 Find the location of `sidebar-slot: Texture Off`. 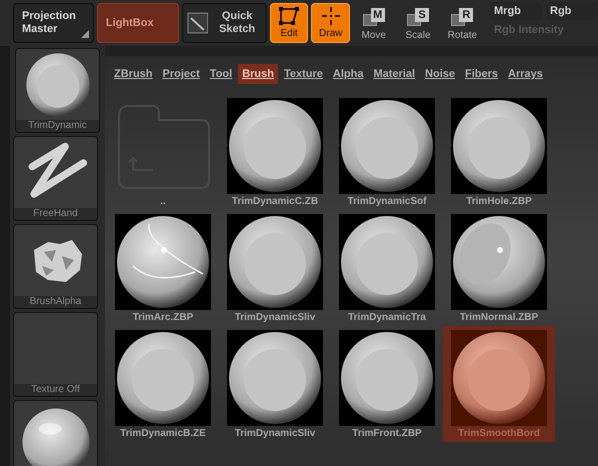

sidebar-slot: Texture Off is located at coordinates (55, 354).